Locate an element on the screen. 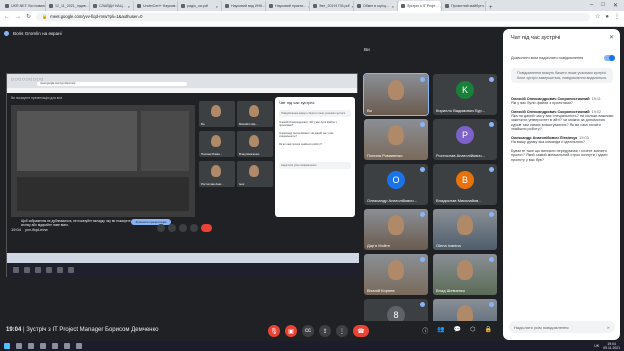 This screenshot has width=624, height=351. chat-icon: 💬 is located at coordinates (457, 330).